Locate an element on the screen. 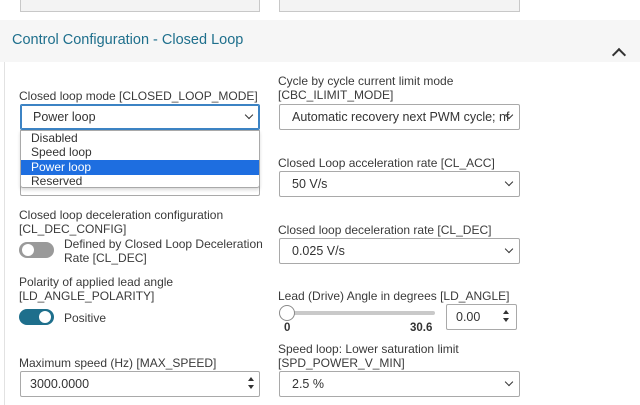 Image resolution: width=640 pixels, height=405 pixels. dropdown-option-reserved: Reserved is located at coordinates (140, 181).